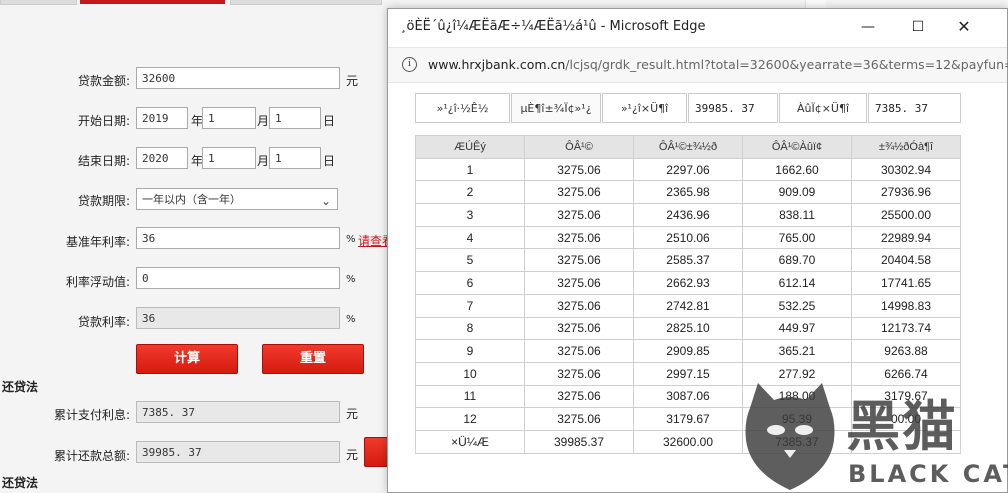  What do you see at coordinates (797, 396) in the screenshot?
I see `table-cell: 188.00` at bounding box center [797, 396].